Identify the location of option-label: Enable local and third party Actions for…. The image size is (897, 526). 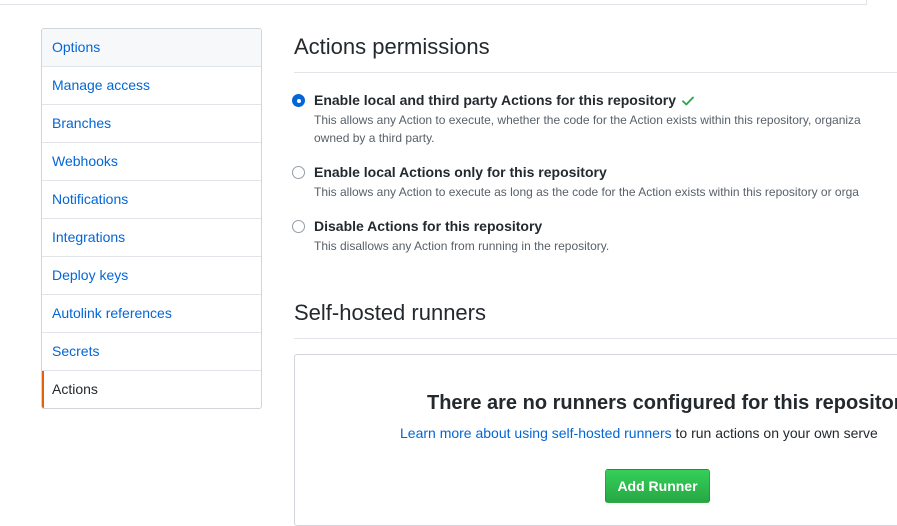
(504, 100).